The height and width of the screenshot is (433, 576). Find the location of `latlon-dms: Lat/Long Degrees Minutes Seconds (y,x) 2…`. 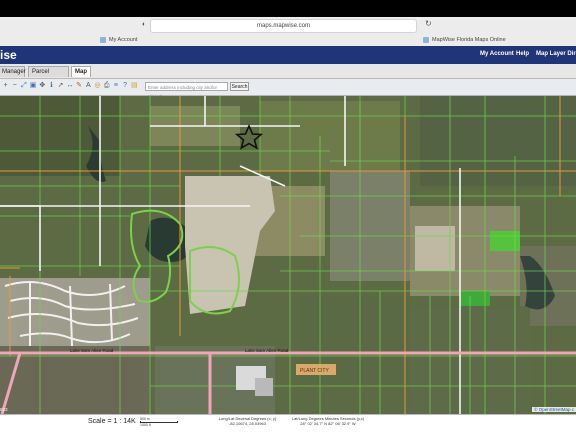

latlon-dms: Lat/Long Degrees Minutes Seconds (y,x) 2… is located at coordinates (328, 421).